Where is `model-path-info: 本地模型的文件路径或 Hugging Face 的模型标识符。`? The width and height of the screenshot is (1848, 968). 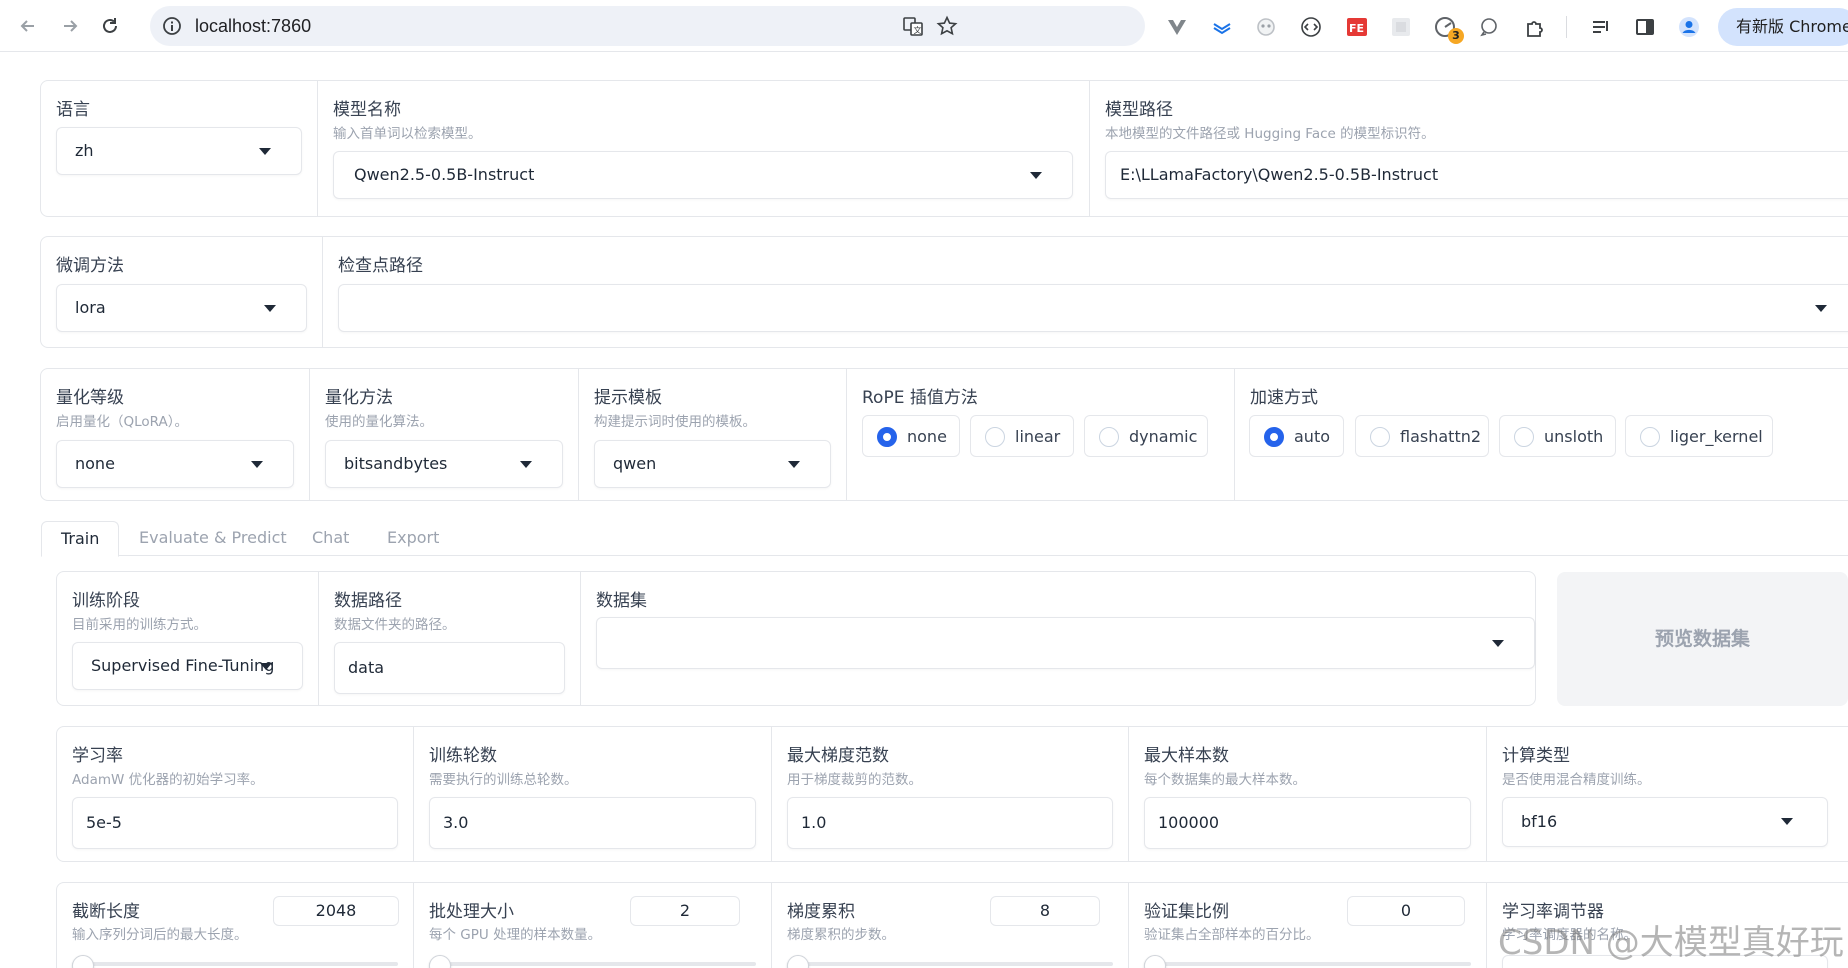
model-path-info: 本地模型的文件路径或 Hugging Face 的模型标识符。 is located at coordinates (1270, 134).